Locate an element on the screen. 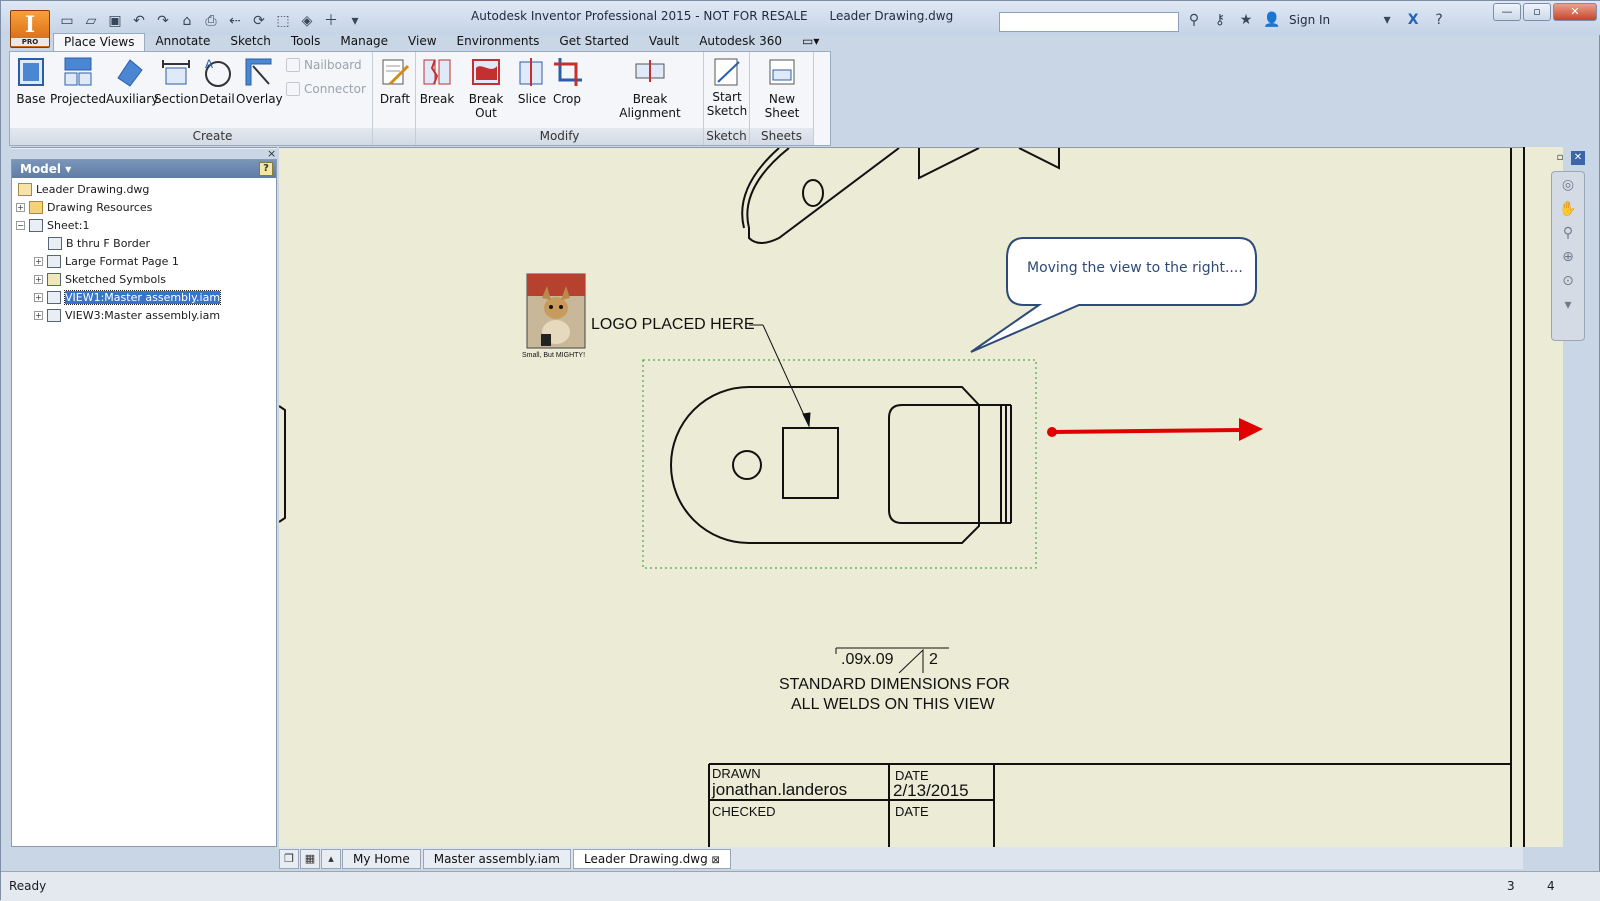  tab-close-icon: ⊠ is located at coordinates (716, 860).